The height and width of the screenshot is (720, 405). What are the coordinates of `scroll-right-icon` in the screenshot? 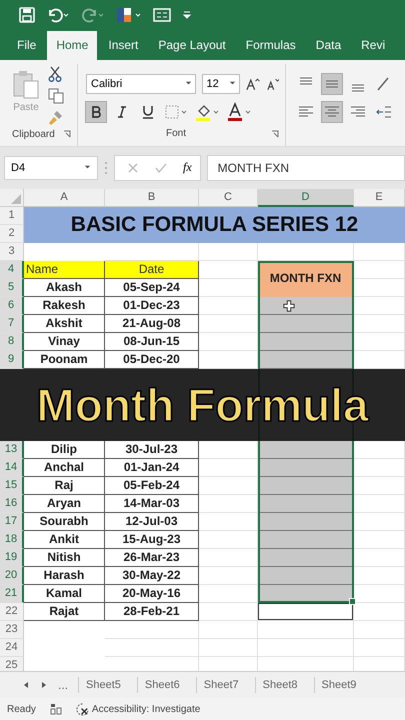 It's located at (44, 685).